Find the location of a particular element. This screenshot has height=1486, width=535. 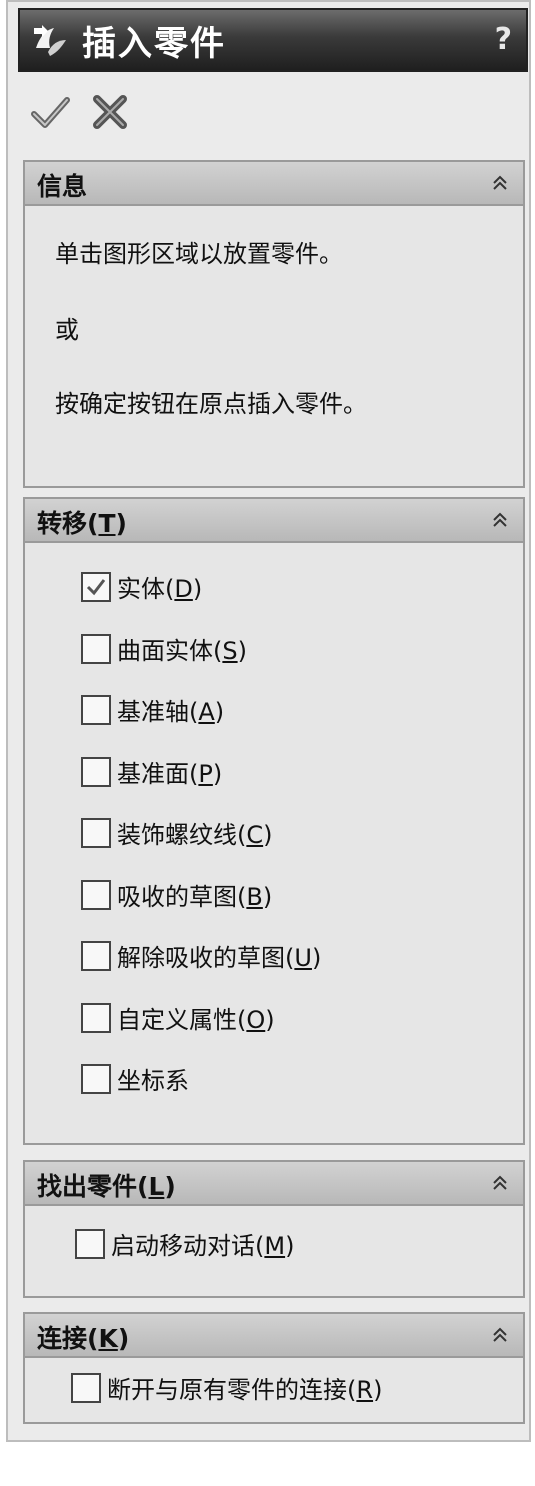

transfer-option-checkbox: 解除吸收的草图(U) is located at coordinates (201, 955).